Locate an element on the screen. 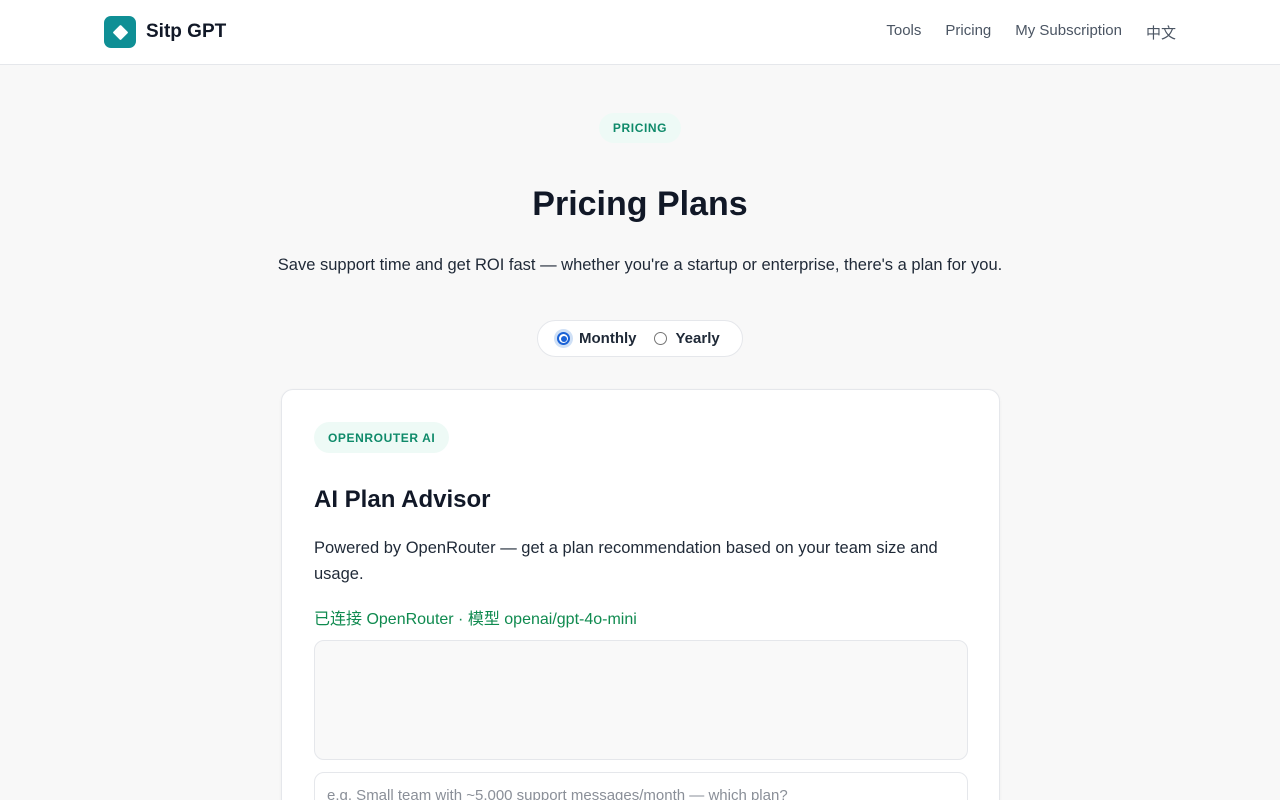 The height and width of the screenshot is (800, 1280). billing-option-yearly: Yearly is located at coordinates (686, 338).